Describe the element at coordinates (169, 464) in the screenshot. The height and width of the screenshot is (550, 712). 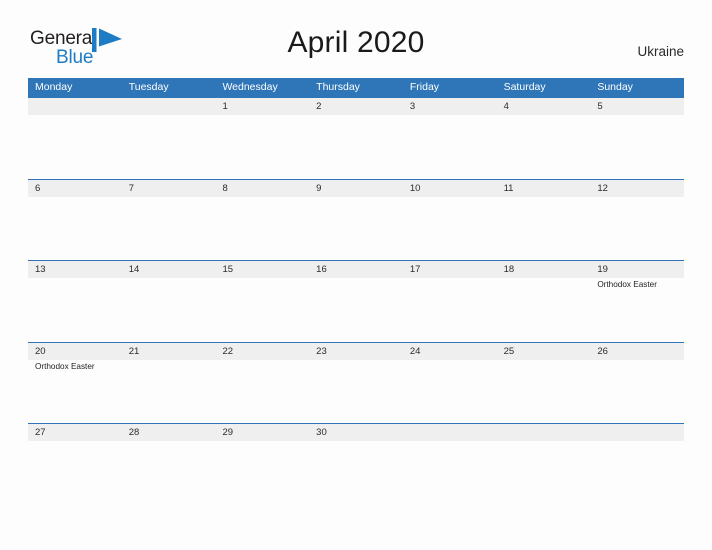
I see `calendar-day-cell: 28` at that location.